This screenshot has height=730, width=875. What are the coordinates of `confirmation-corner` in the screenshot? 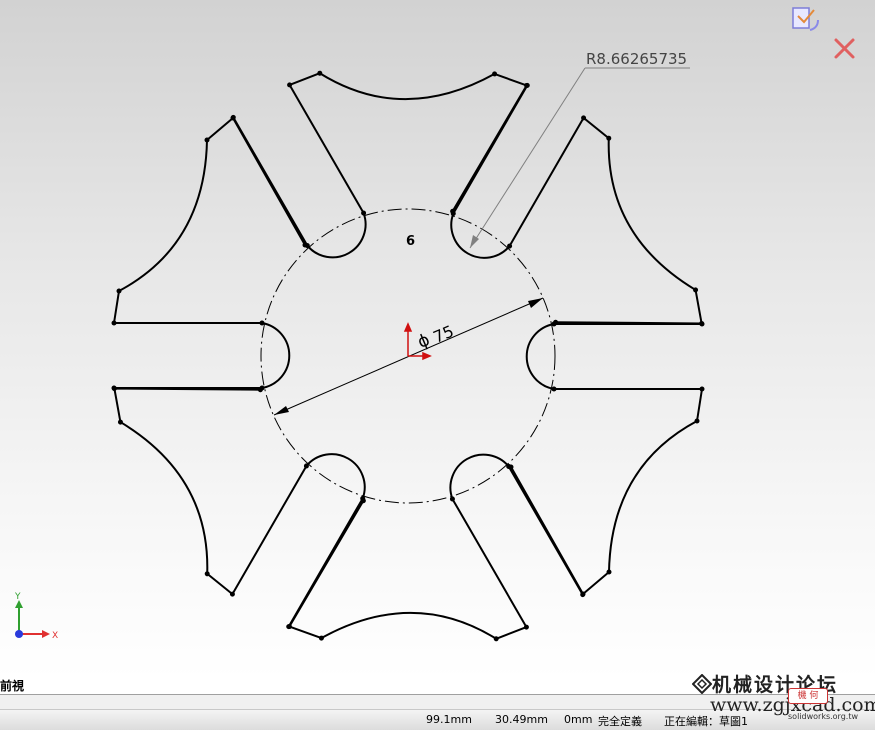 It's located at (830, 34).